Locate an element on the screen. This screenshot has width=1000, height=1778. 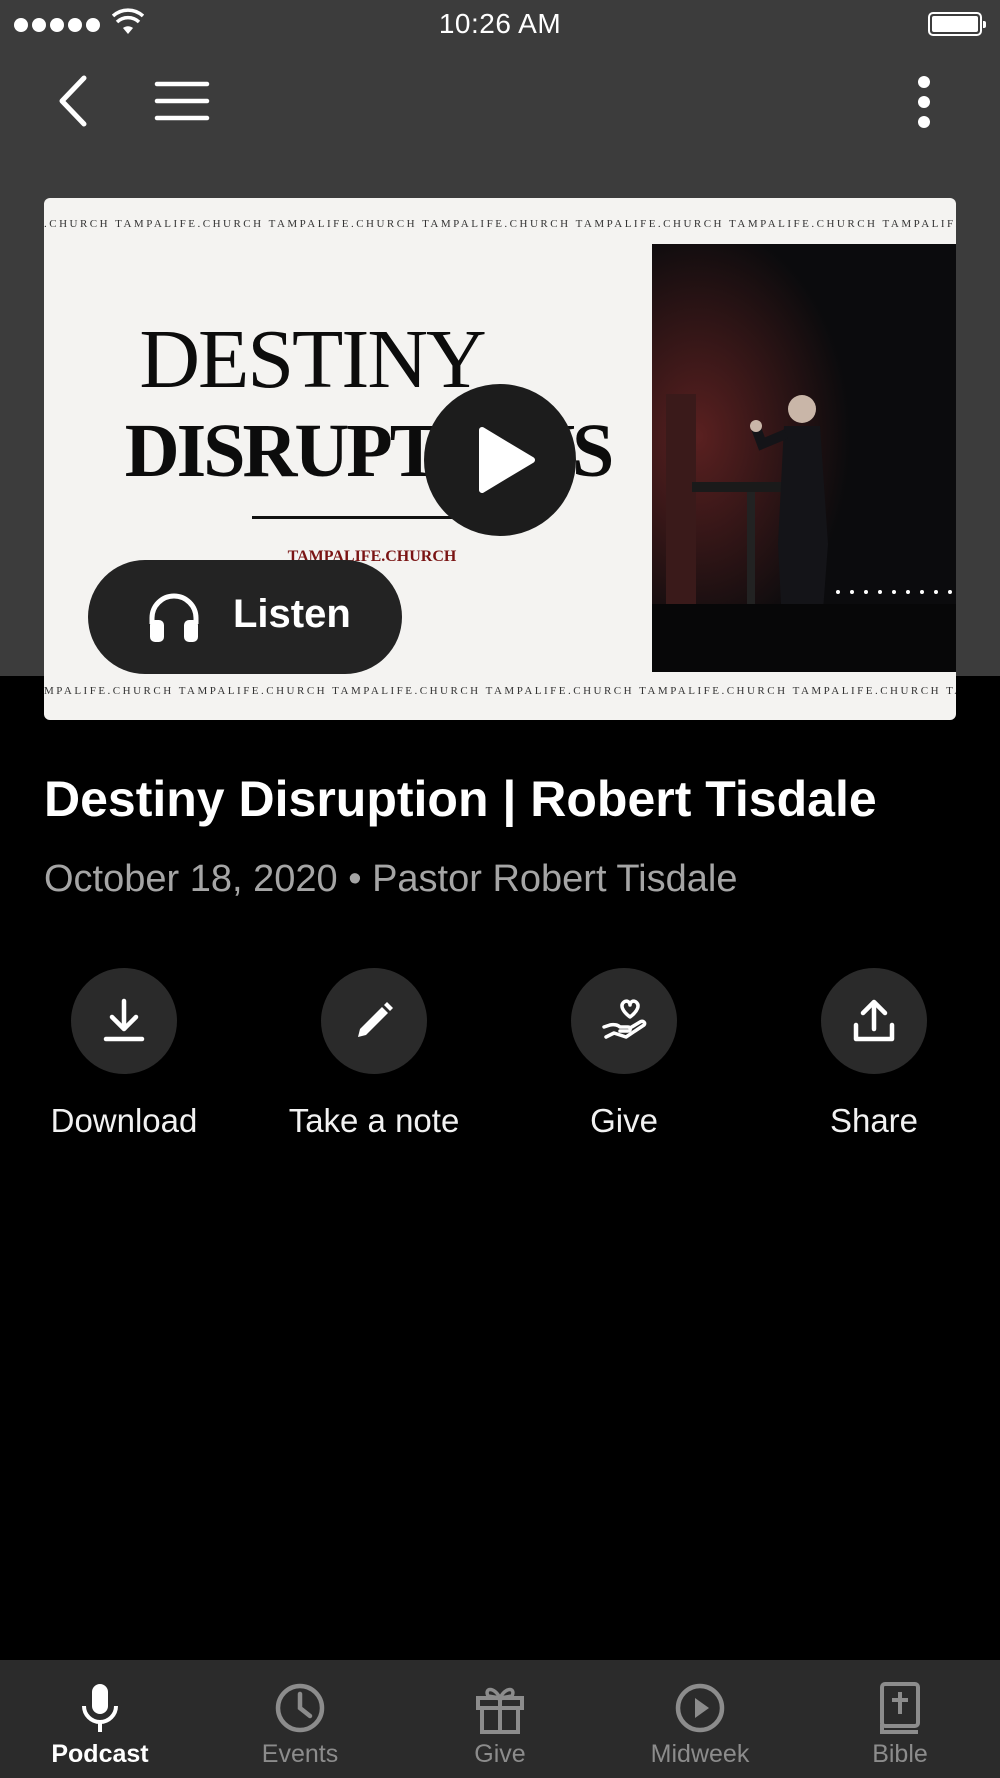
status-time: 10:26 AM is located at coordinates (500, 23).